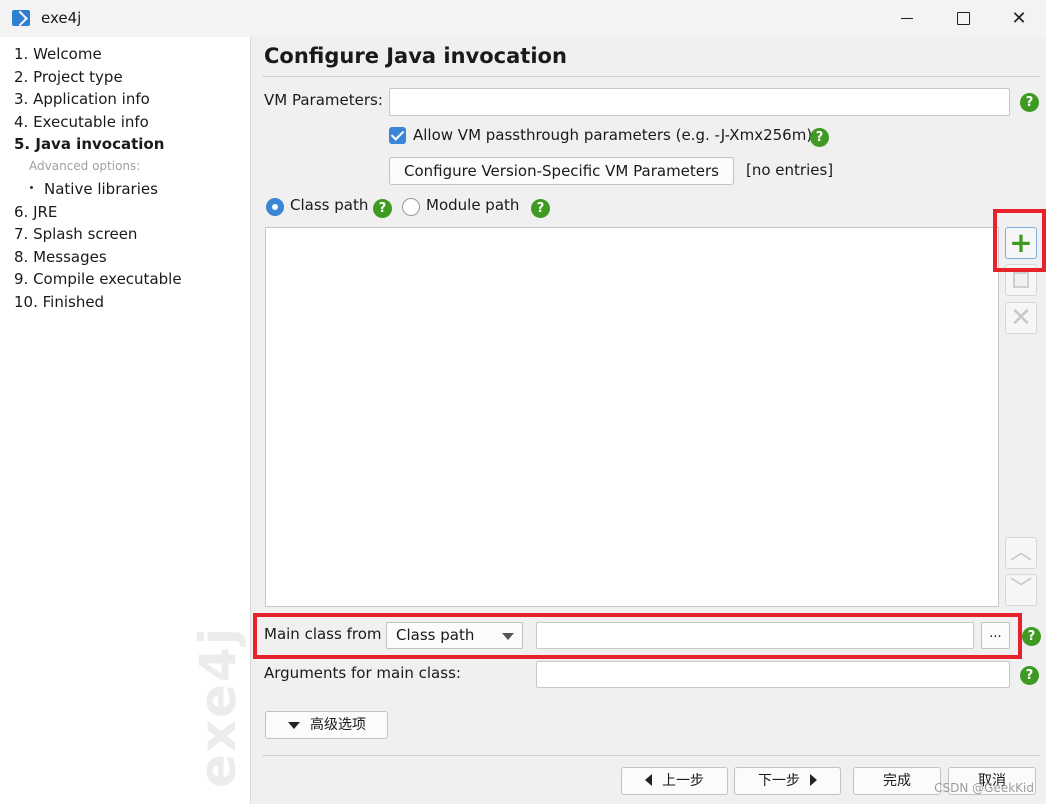 The height and width of the screenshot is (804, 1046). I want to click on title-bar: exe4j ✕, so click(523, 18).